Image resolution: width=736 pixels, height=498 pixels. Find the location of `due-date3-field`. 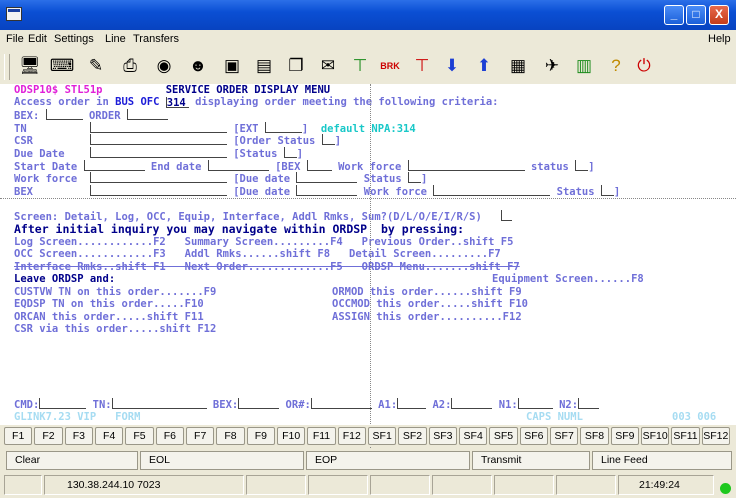

due-date3-field is located at coordinates (327, 190).